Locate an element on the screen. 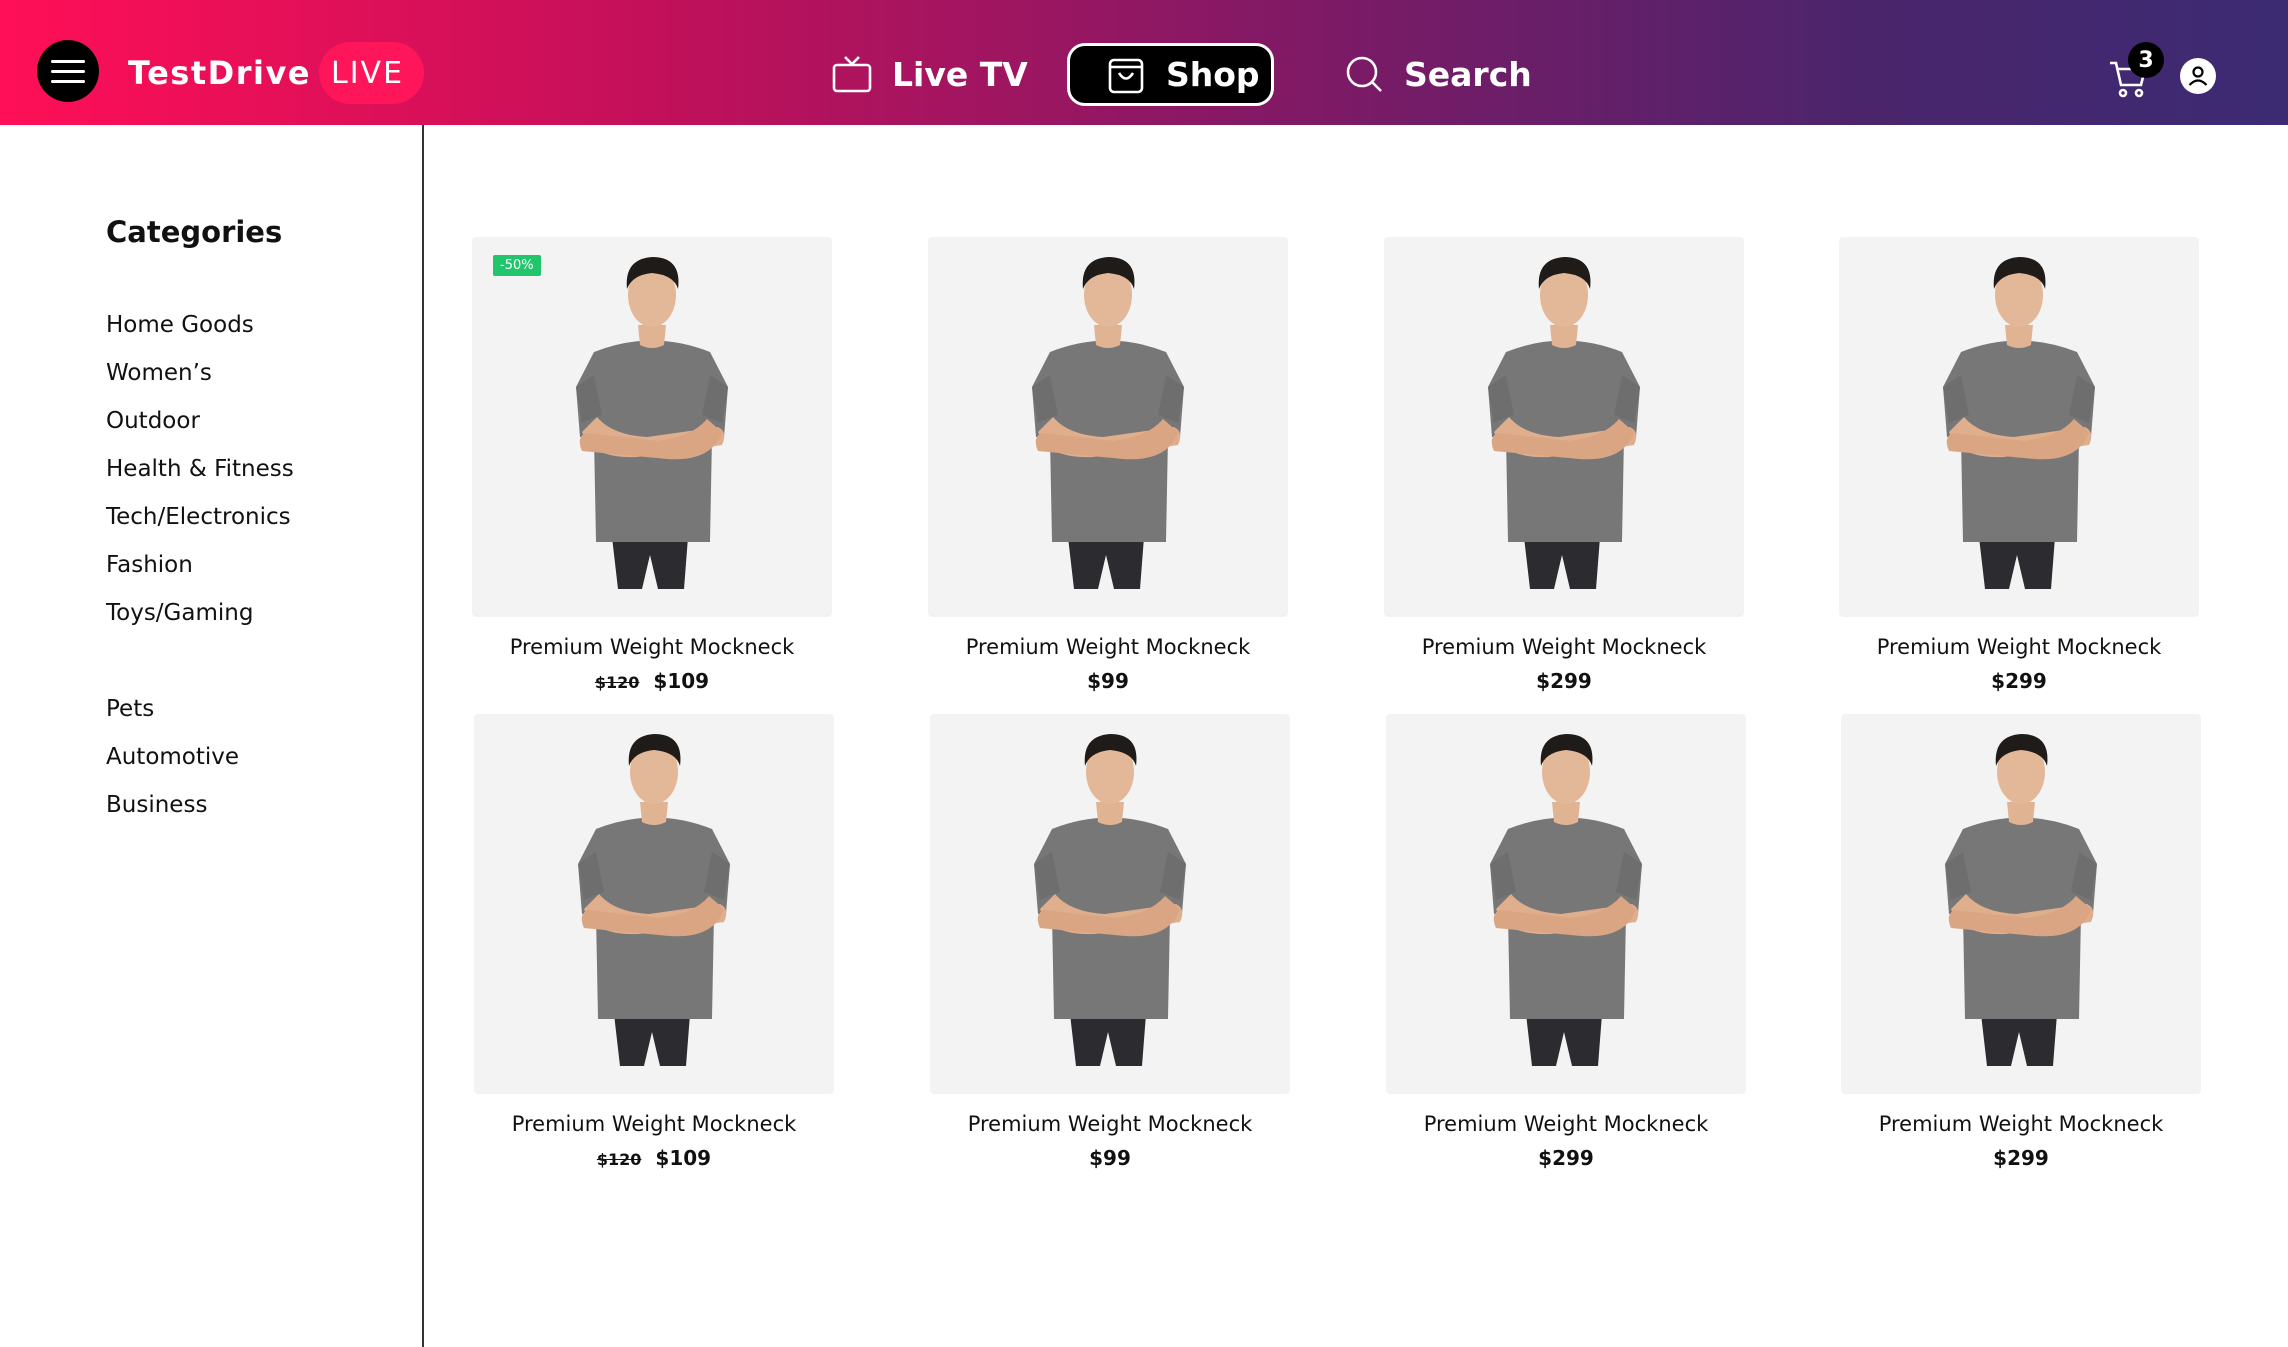  category-outdoor: Outdoor is located at coordinates (200, 421).